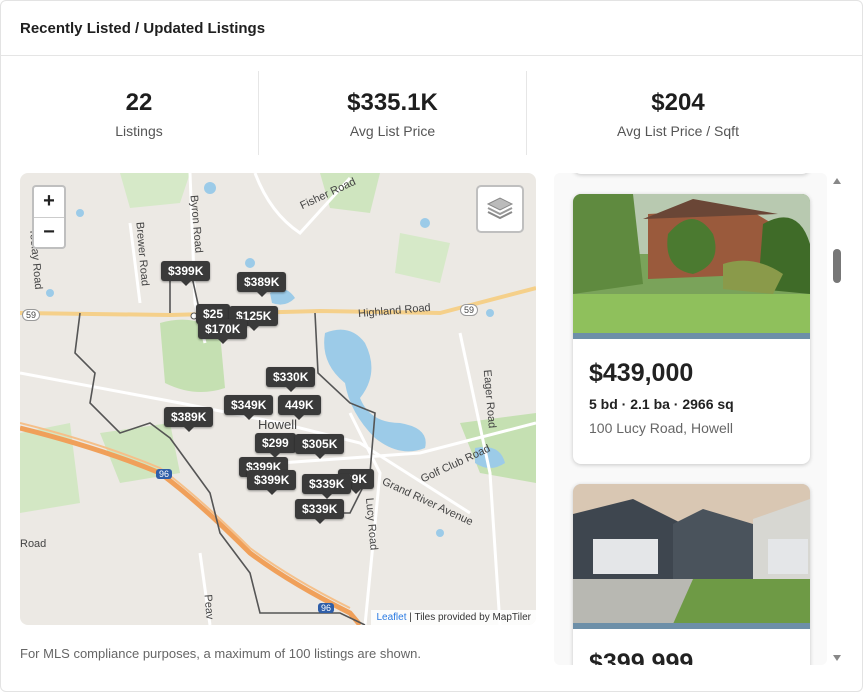 This screenshot has width=863, height=692. I want to click on map-label: Road, so click(33, 544).